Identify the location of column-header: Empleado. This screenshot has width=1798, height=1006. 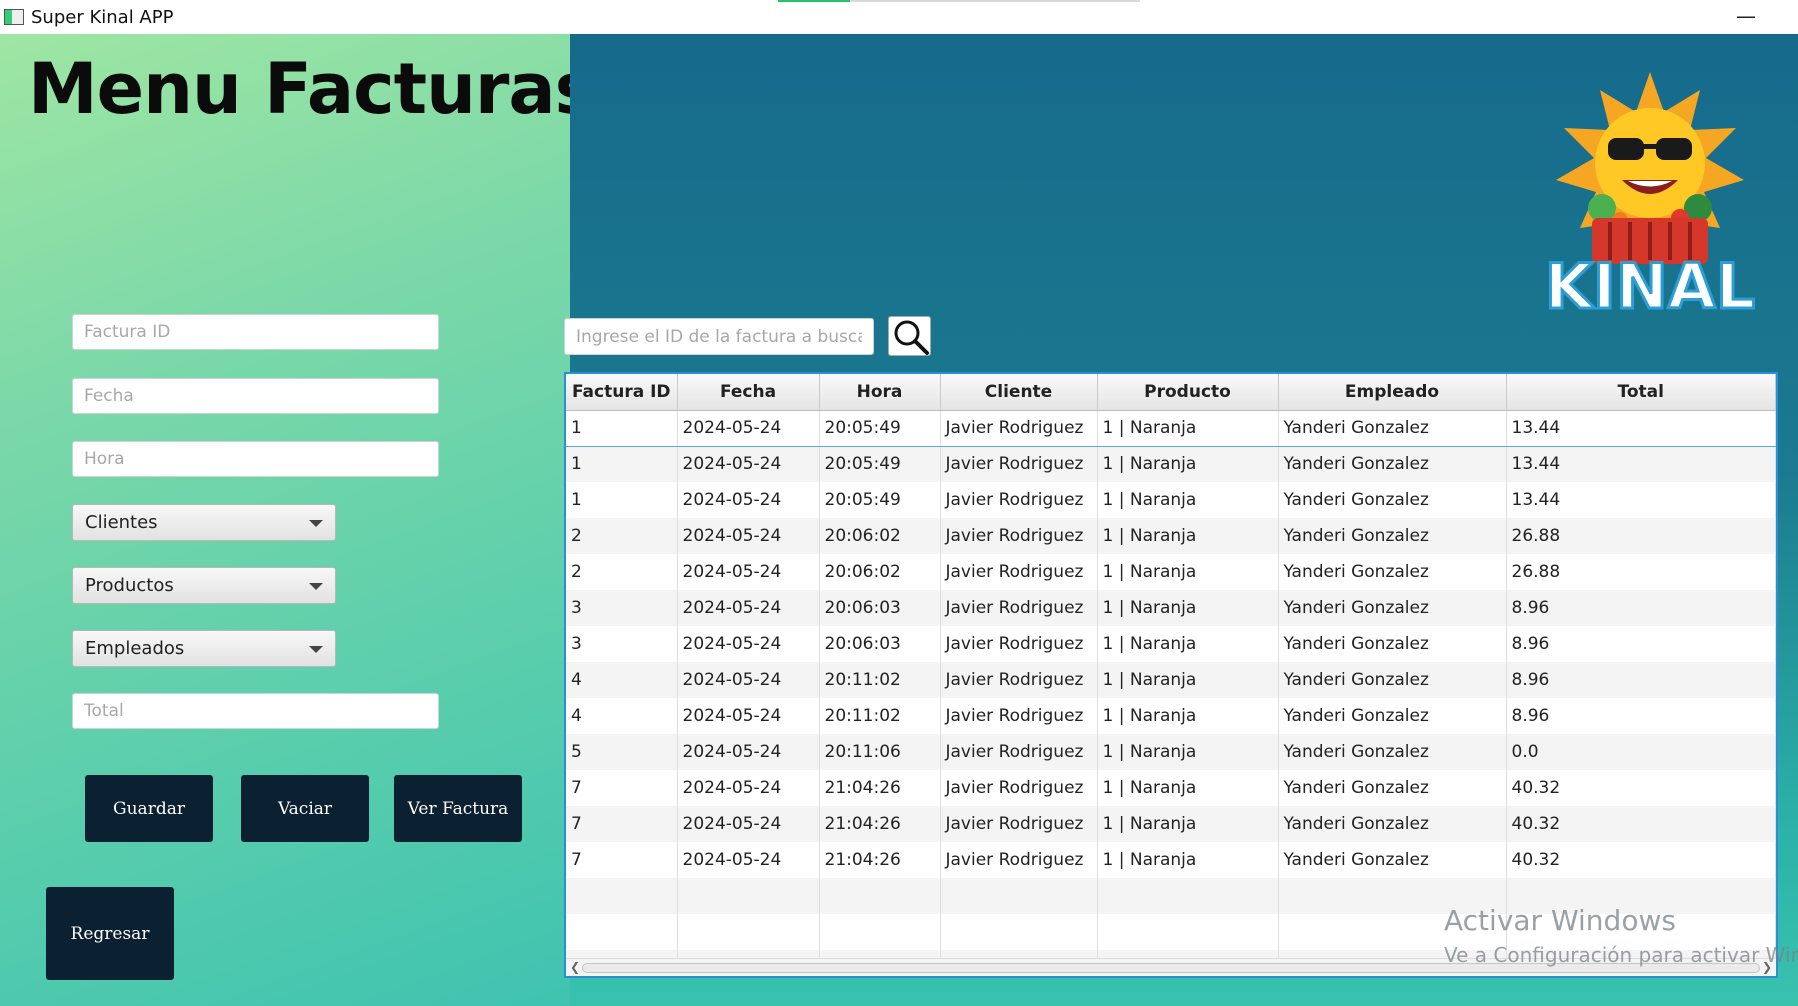
(1392, 392).